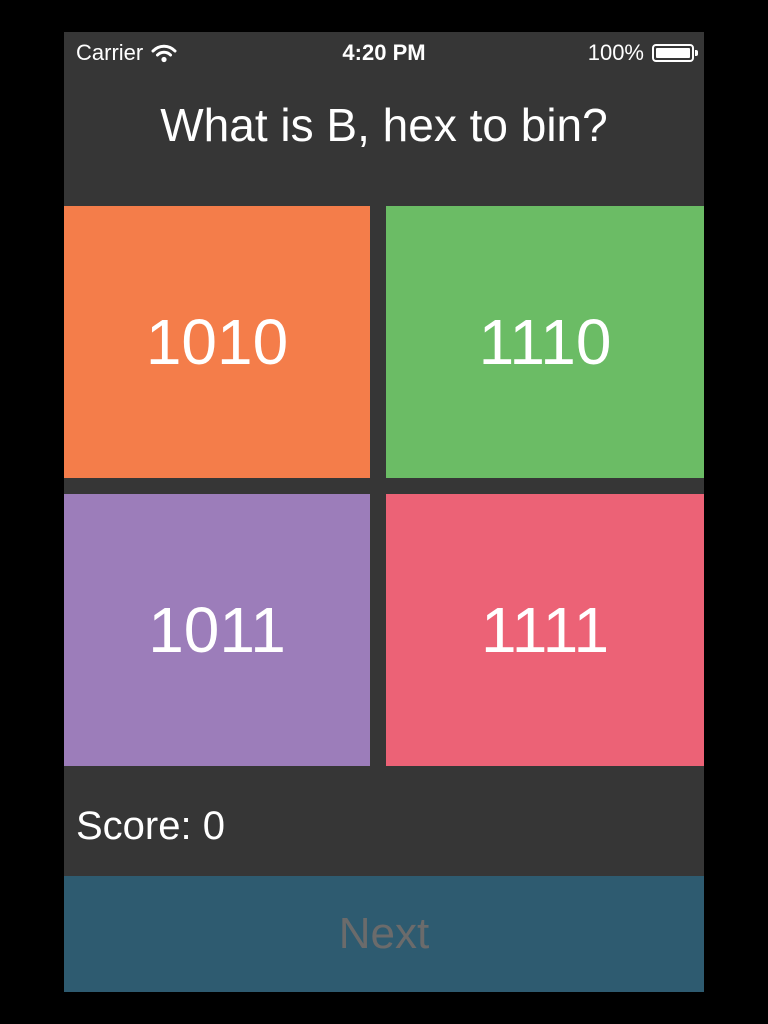 Image resolution: width=768 pixels, height=1024 pixels. What do you see at coordinates (384, 52) in the screenshot?
I see `status-bar: Carrier 4:20 PM 100%` at bounding box center [384, 52].